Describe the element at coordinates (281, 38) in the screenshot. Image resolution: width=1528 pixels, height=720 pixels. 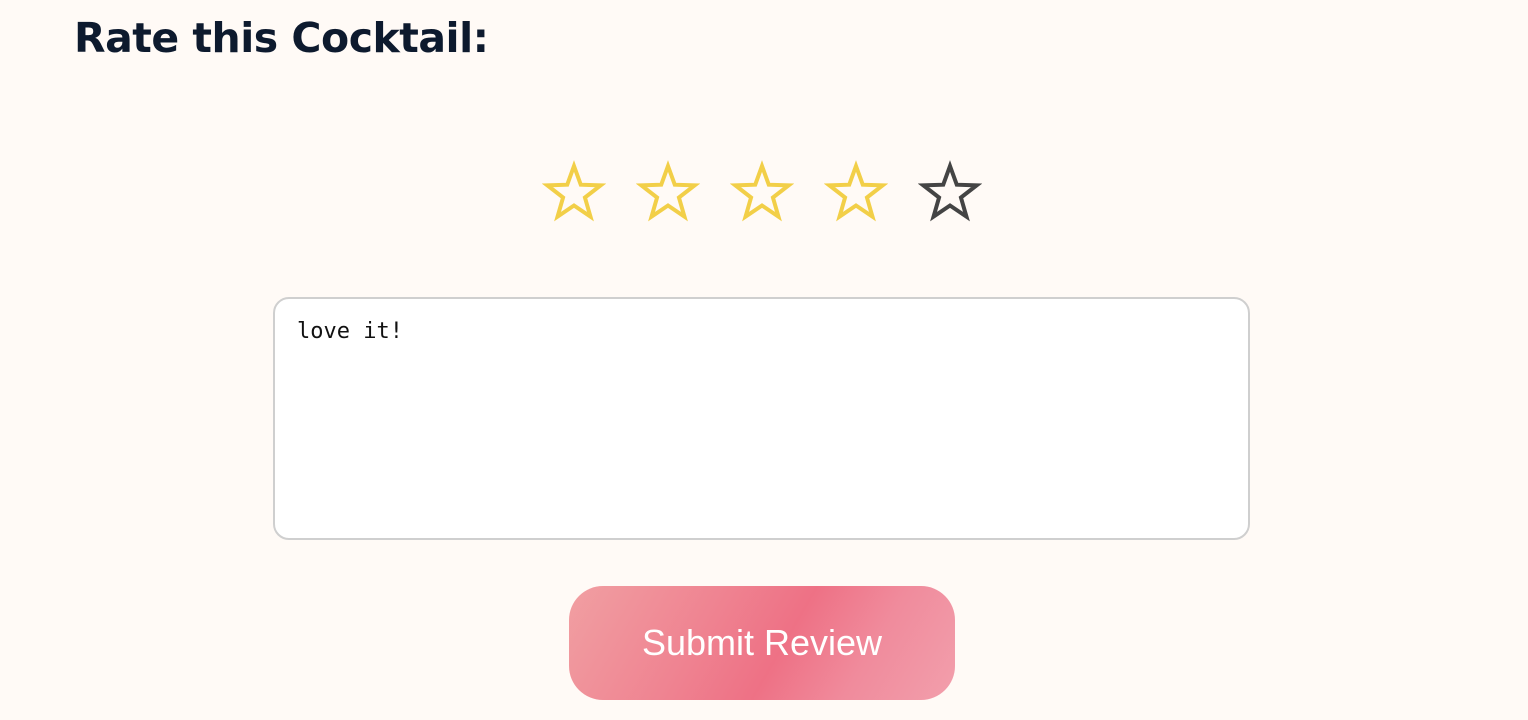
I see `page-title: Rate this Cocktail:` at that location.